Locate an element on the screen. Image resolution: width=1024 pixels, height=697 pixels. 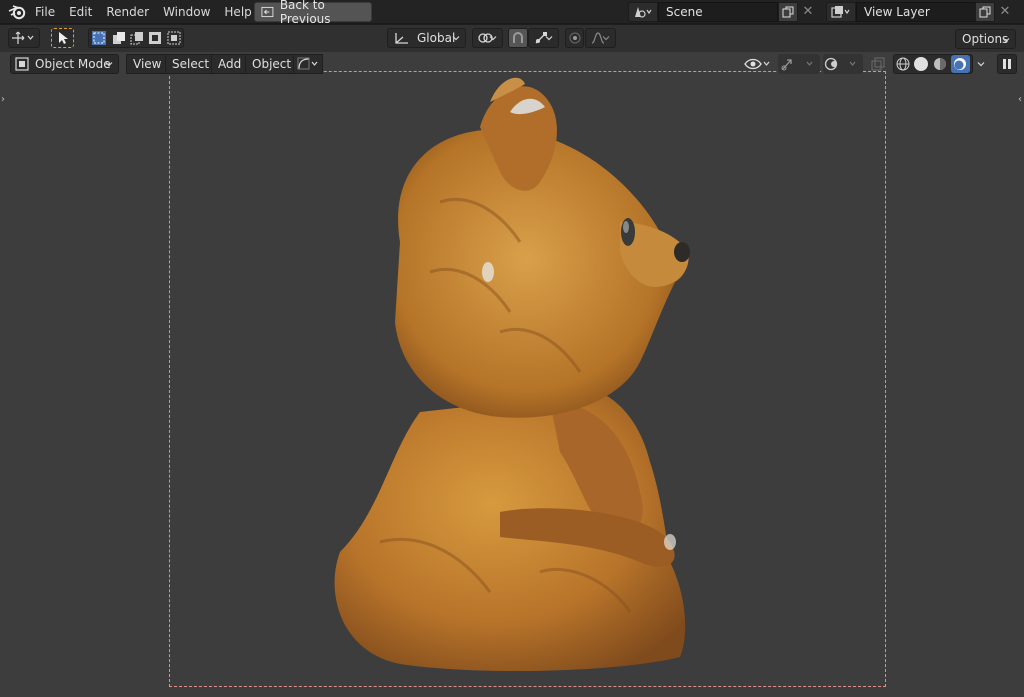
main-menu: File Edit Render Window Help is located at coordinates (143, 12).